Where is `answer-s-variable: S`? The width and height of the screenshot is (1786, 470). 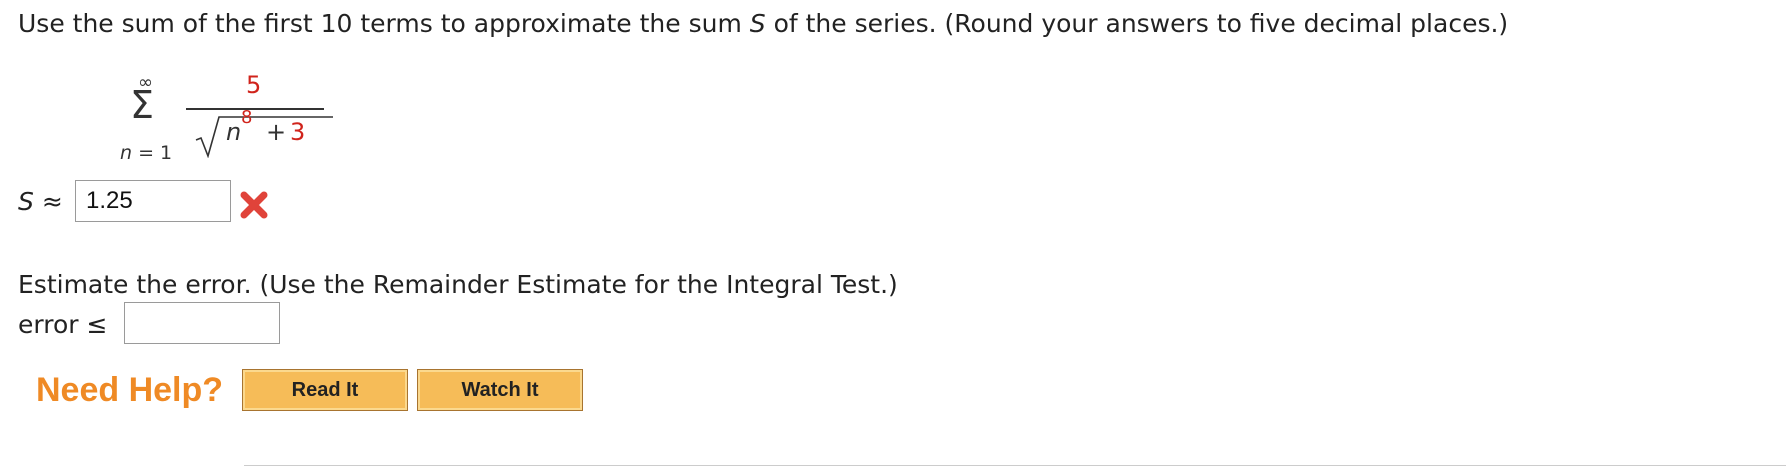 answer-s-variable: S is located at coordinates (26, 201).